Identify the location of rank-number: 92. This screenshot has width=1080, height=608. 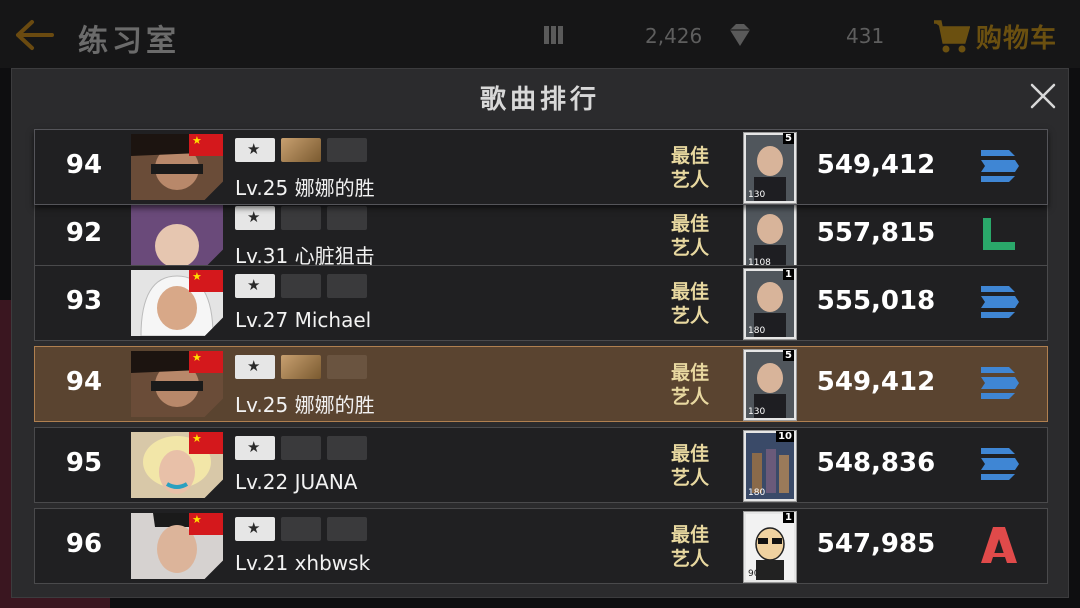
(84, 233).